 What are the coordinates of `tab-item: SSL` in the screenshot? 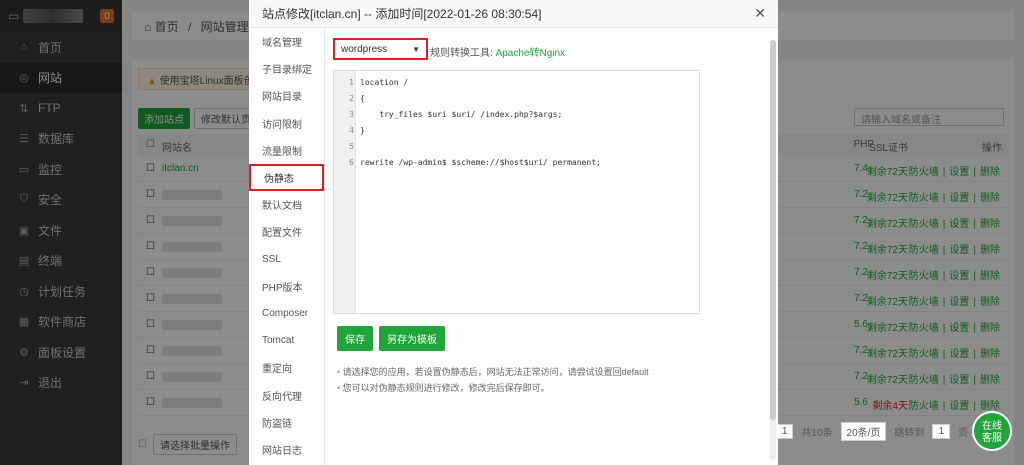 It's located at (286, 259).